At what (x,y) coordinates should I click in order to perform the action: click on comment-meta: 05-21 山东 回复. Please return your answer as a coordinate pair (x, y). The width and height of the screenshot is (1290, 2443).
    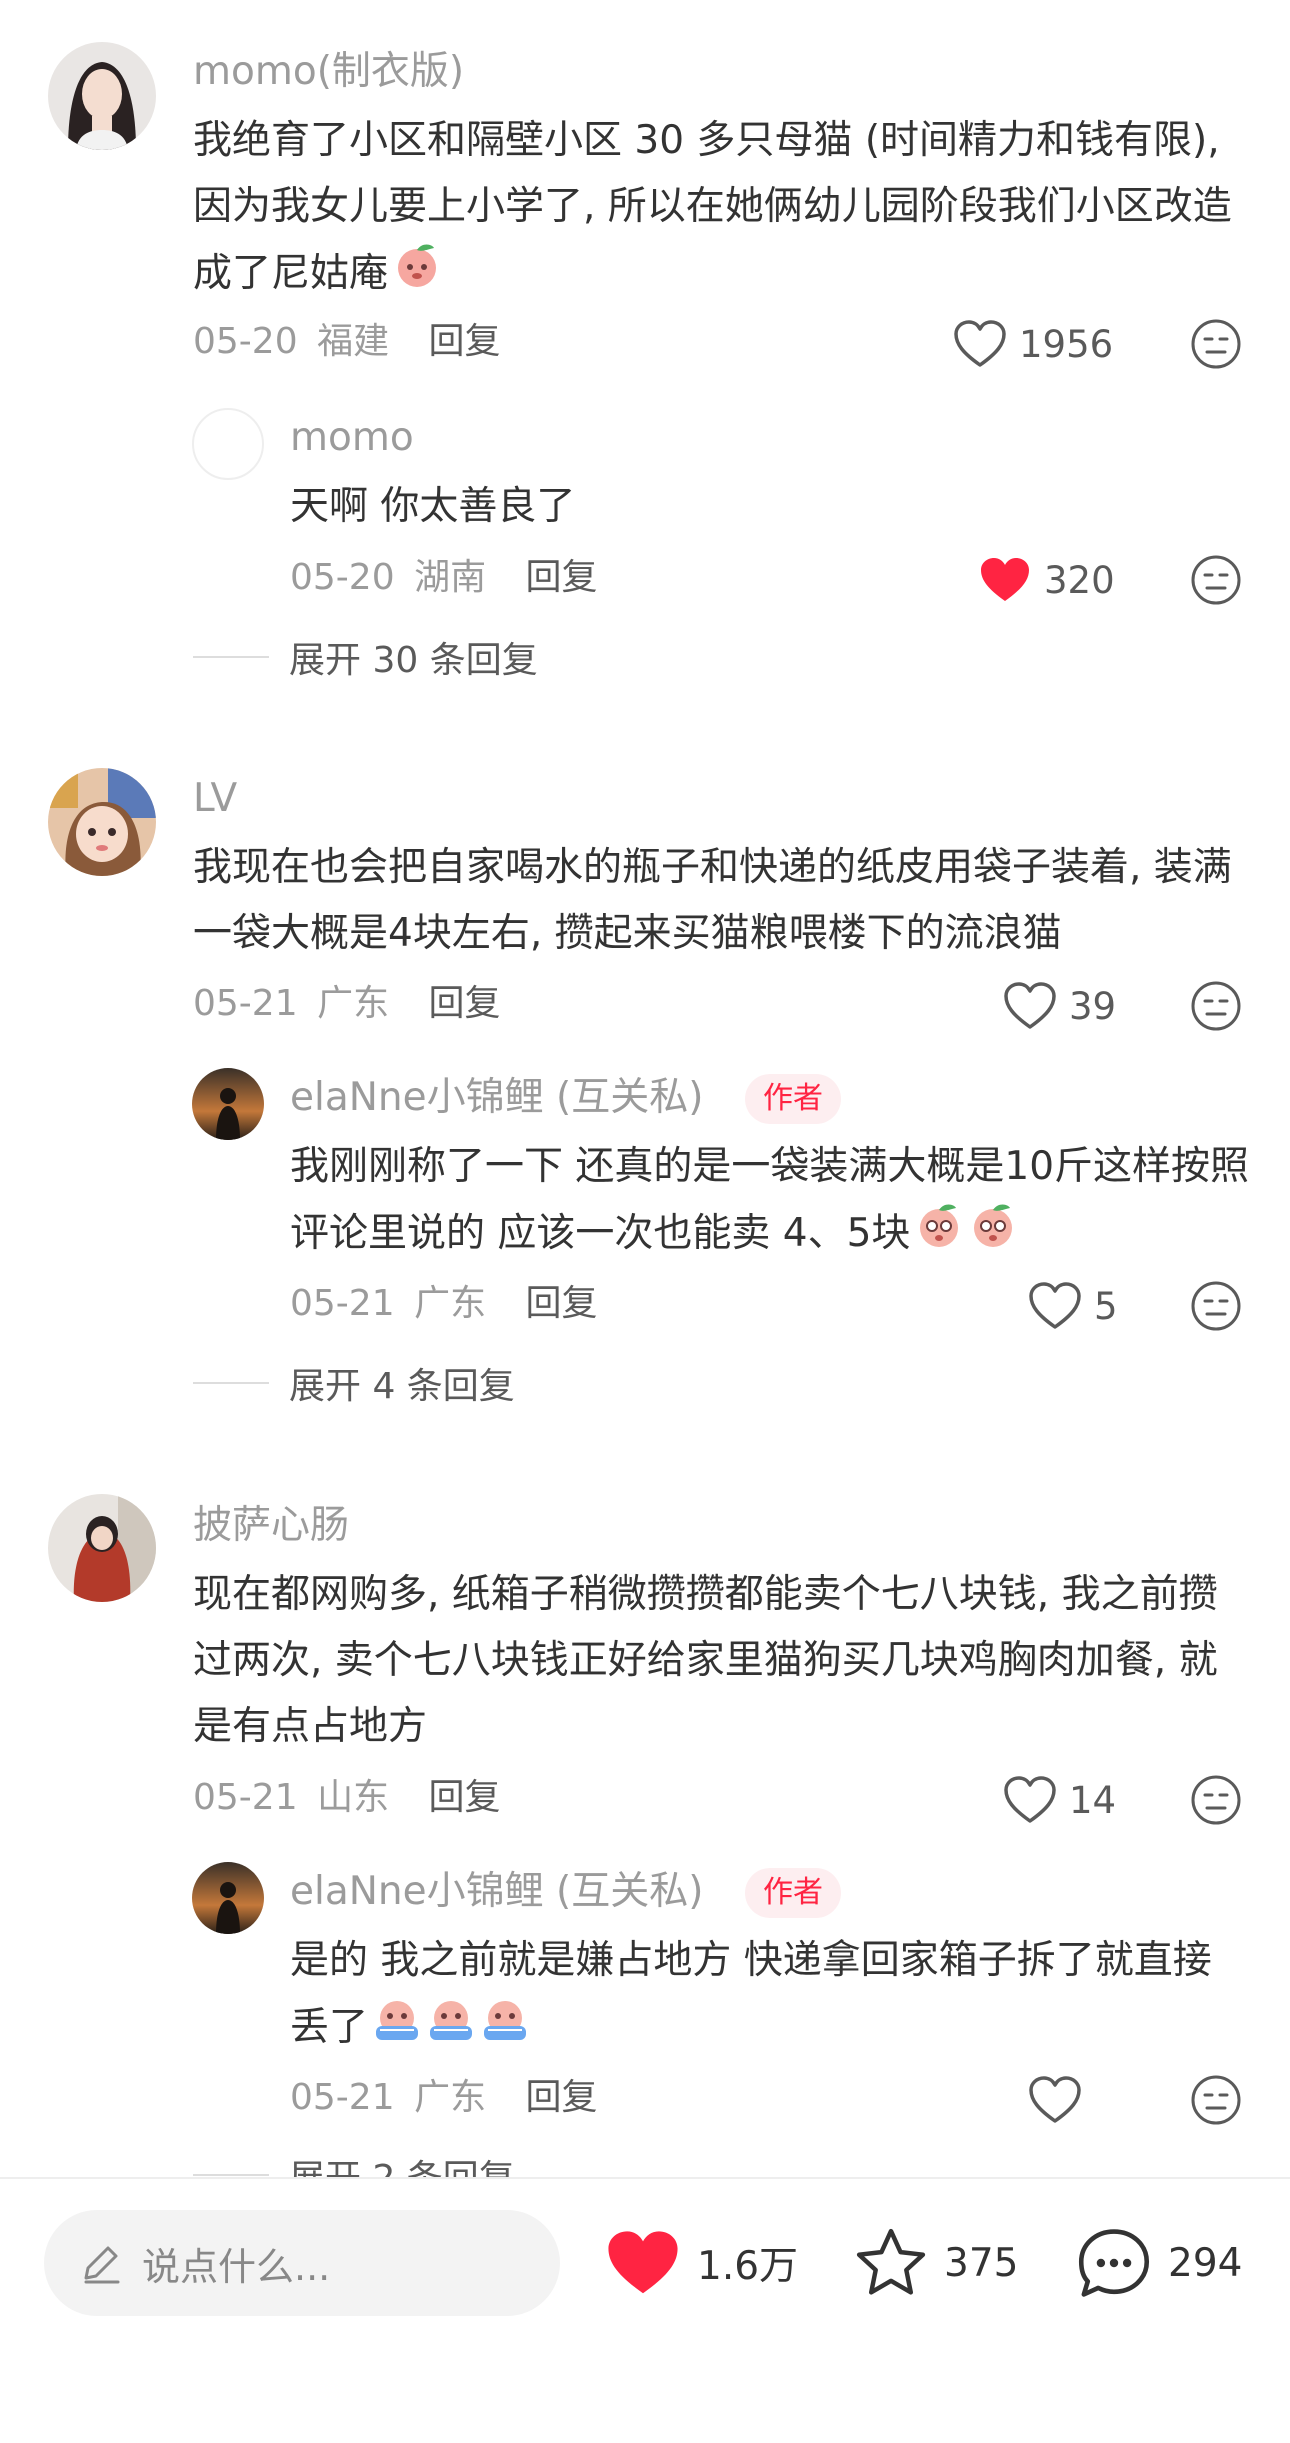
    Looking at the image, I should click on (347, 1798).